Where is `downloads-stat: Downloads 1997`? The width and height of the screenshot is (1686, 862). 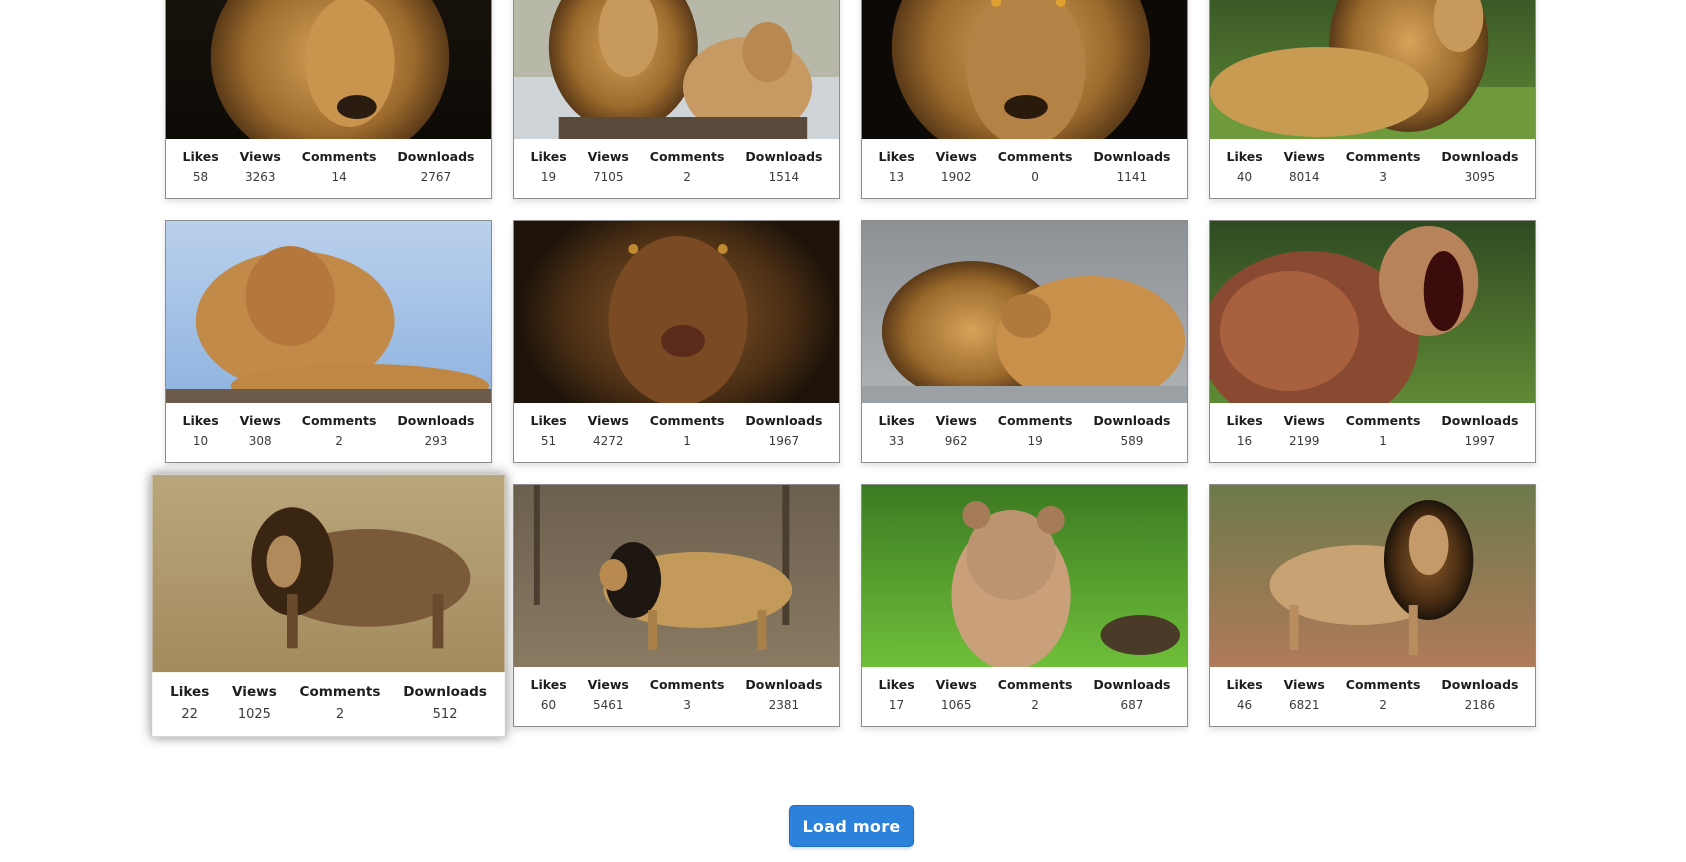 downloads-stat: Downloads 1997 is located at coordinates (1479, 437).